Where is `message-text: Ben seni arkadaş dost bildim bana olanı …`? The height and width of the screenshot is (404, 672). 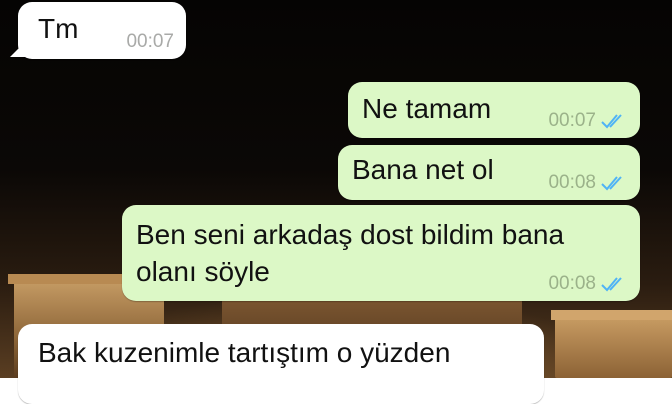
message-text: Ben seni arkadaş dost bildim bana olanı … is located at coordinates (350, 253).